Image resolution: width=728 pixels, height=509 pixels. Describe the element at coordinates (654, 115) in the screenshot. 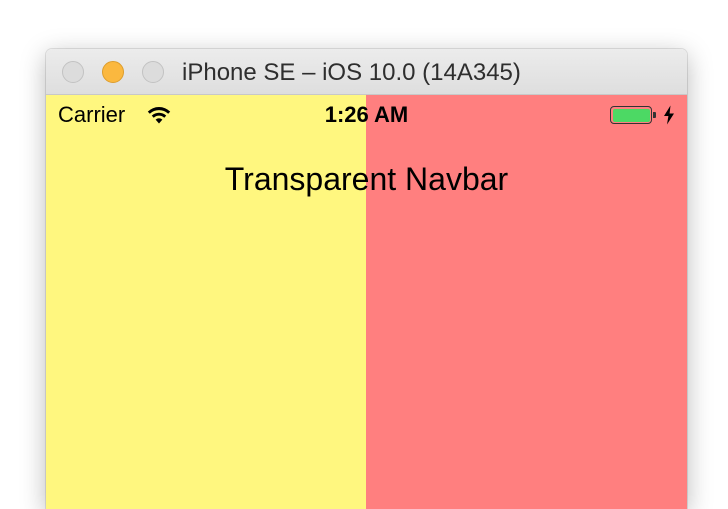

I see `battery-tip` at that location.